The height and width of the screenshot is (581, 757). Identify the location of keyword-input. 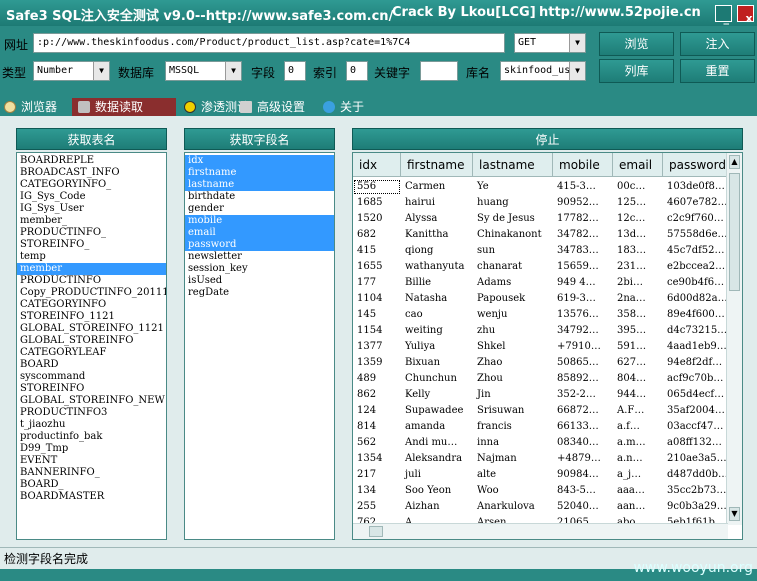
(439, 71).